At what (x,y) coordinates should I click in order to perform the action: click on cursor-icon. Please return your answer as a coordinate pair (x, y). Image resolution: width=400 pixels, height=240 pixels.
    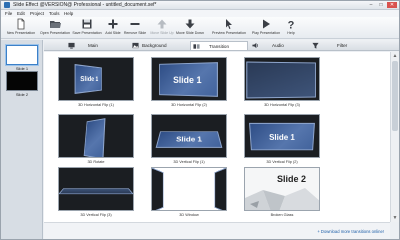
    Looking at the image, I should click on (229, 24).